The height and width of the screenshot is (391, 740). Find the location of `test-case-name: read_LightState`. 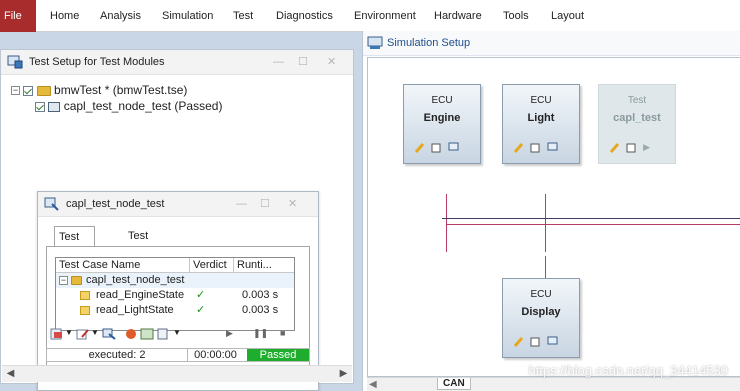

test-case-name: read_LightState is located at coordinates (135, 310).